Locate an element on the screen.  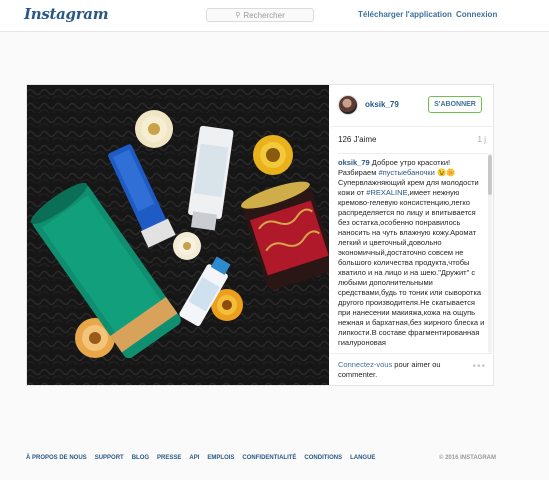
search-icon: ⚲ is located at coordinates (238, 15).